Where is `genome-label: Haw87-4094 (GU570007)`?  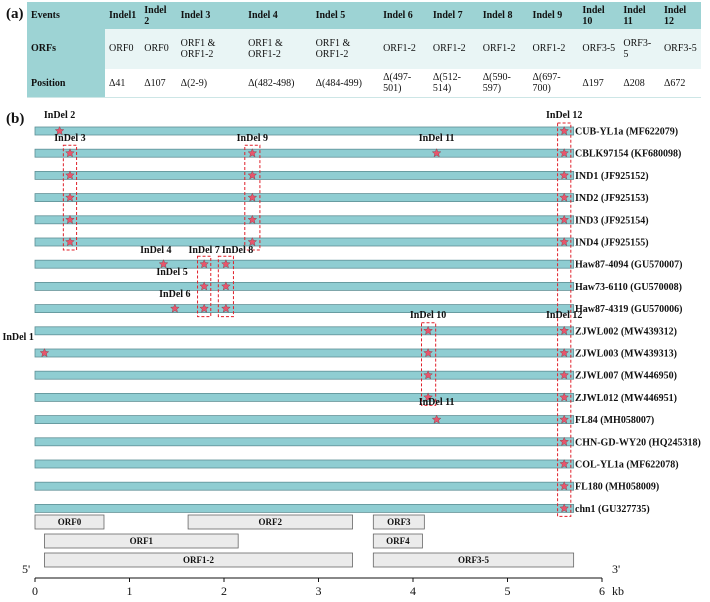 genome-label: Haw87-4094 (GU570007) is located at coordinates (629, 265).